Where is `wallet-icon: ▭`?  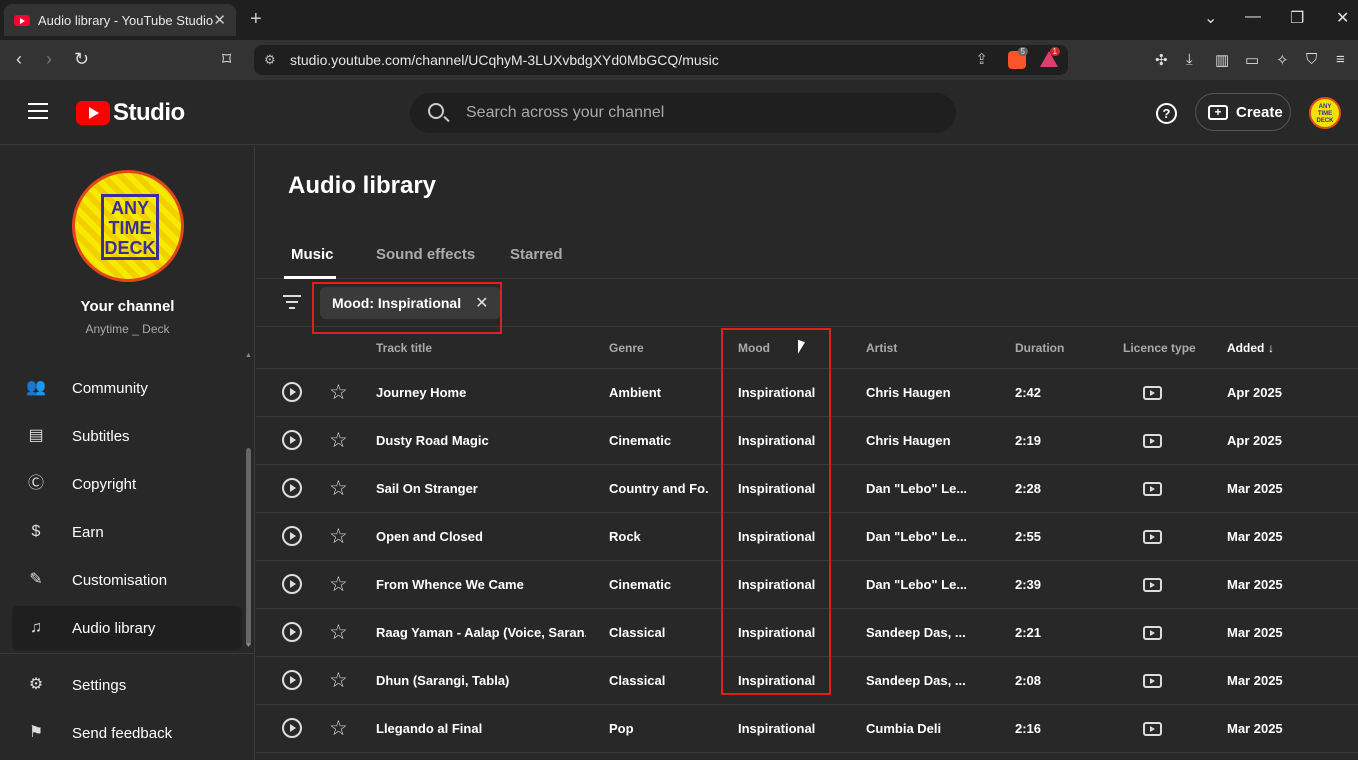
wallet-icon: ▭ is located at coordinates (1252, 60).